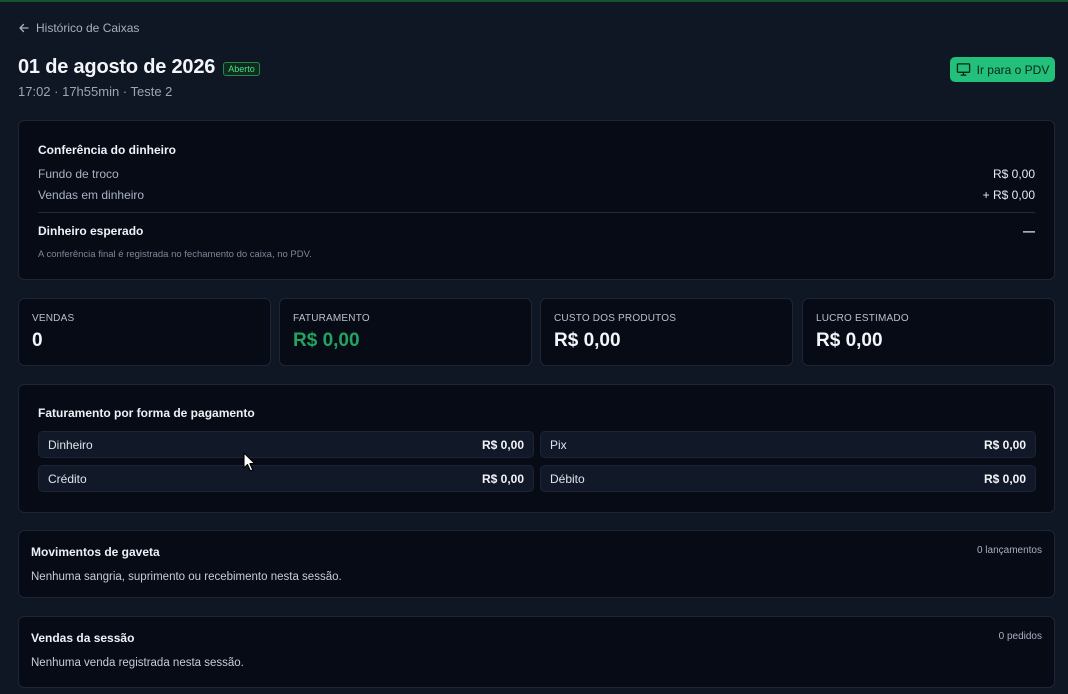 The height and width of the screenshot is (694, 1068). I want to click on monitor-icon, so click(963, 69).